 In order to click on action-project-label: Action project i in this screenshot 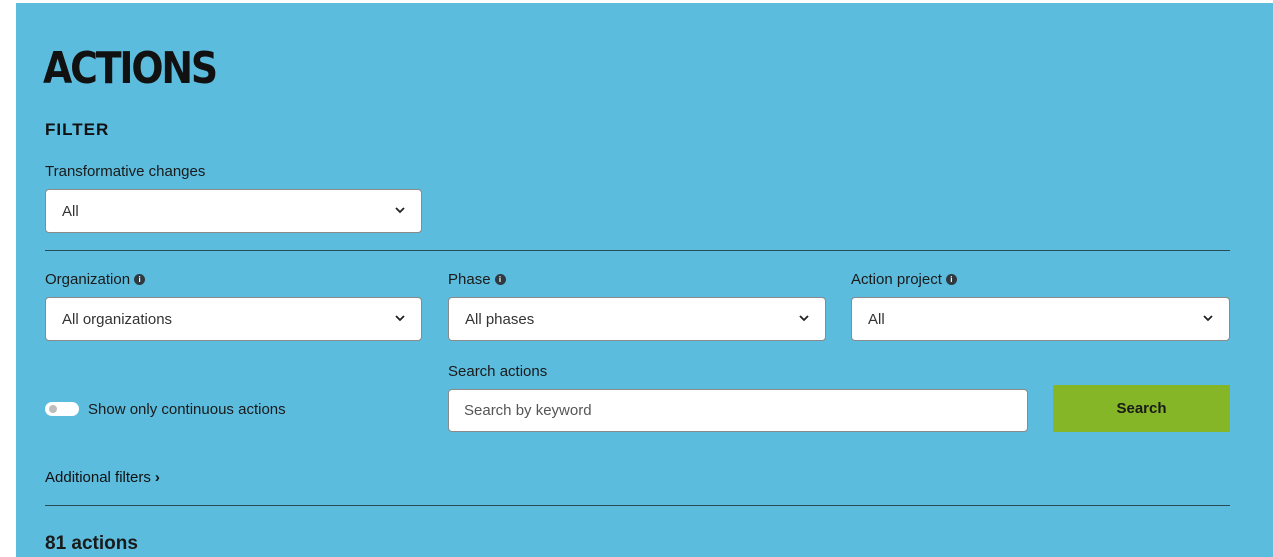, I will do `click(904, 279)`.